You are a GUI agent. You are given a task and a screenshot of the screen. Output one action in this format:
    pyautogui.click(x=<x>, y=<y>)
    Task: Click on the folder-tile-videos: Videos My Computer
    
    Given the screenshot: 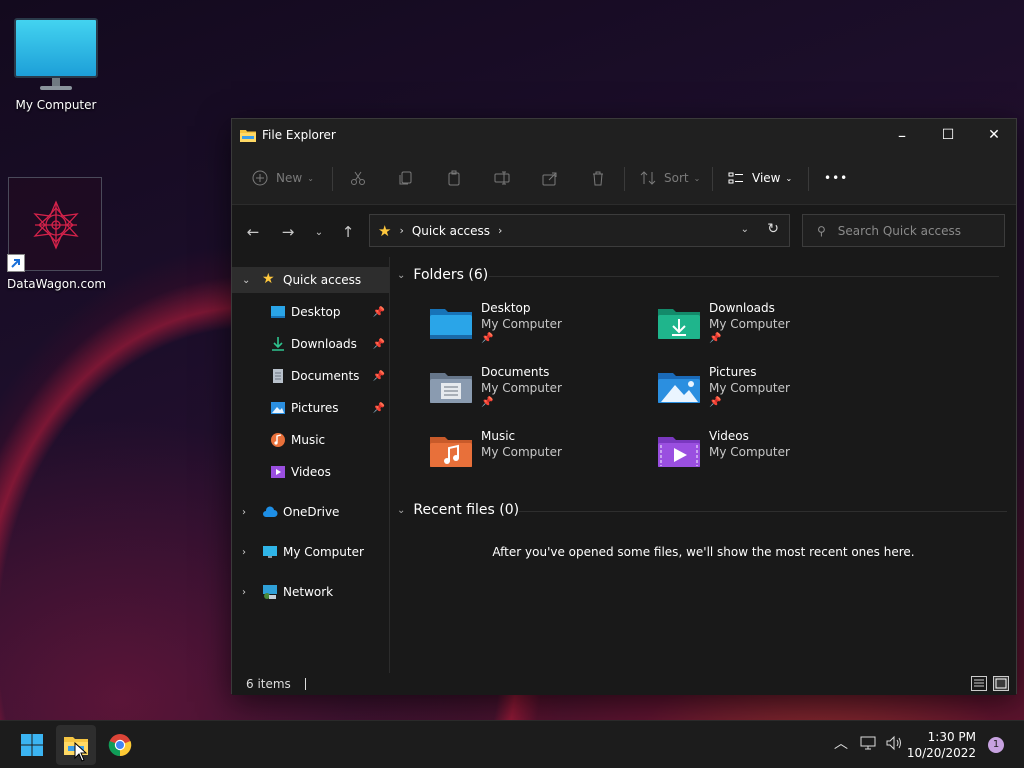 What is the action you would take?
    pyautogui.click(x=767, y=457)
    